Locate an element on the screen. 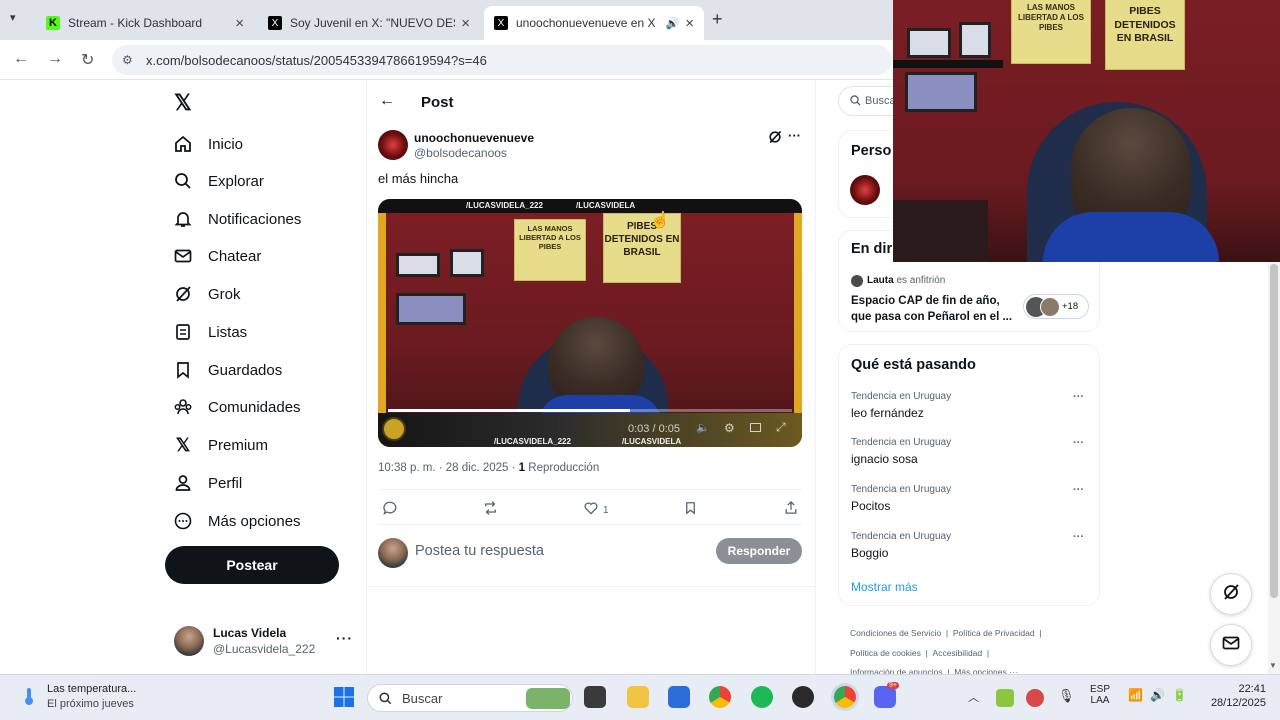 The image size is (1280, 720). footer-privacy-link: Política de Privacidad is located at coordinates (994, 633).